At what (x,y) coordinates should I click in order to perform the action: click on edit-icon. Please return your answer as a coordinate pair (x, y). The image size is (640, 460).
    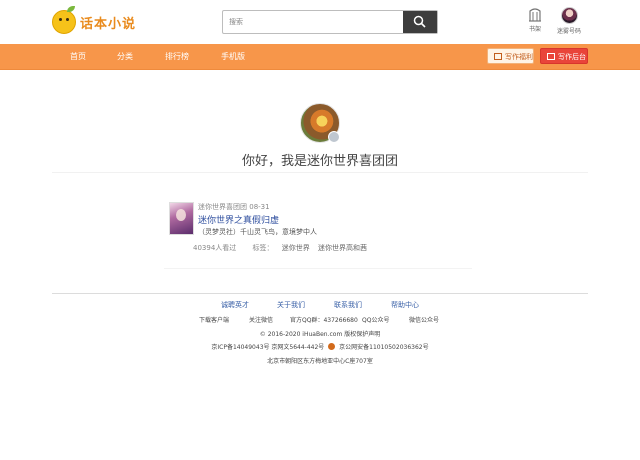
    Looking at the image, I should click on (551, 56).